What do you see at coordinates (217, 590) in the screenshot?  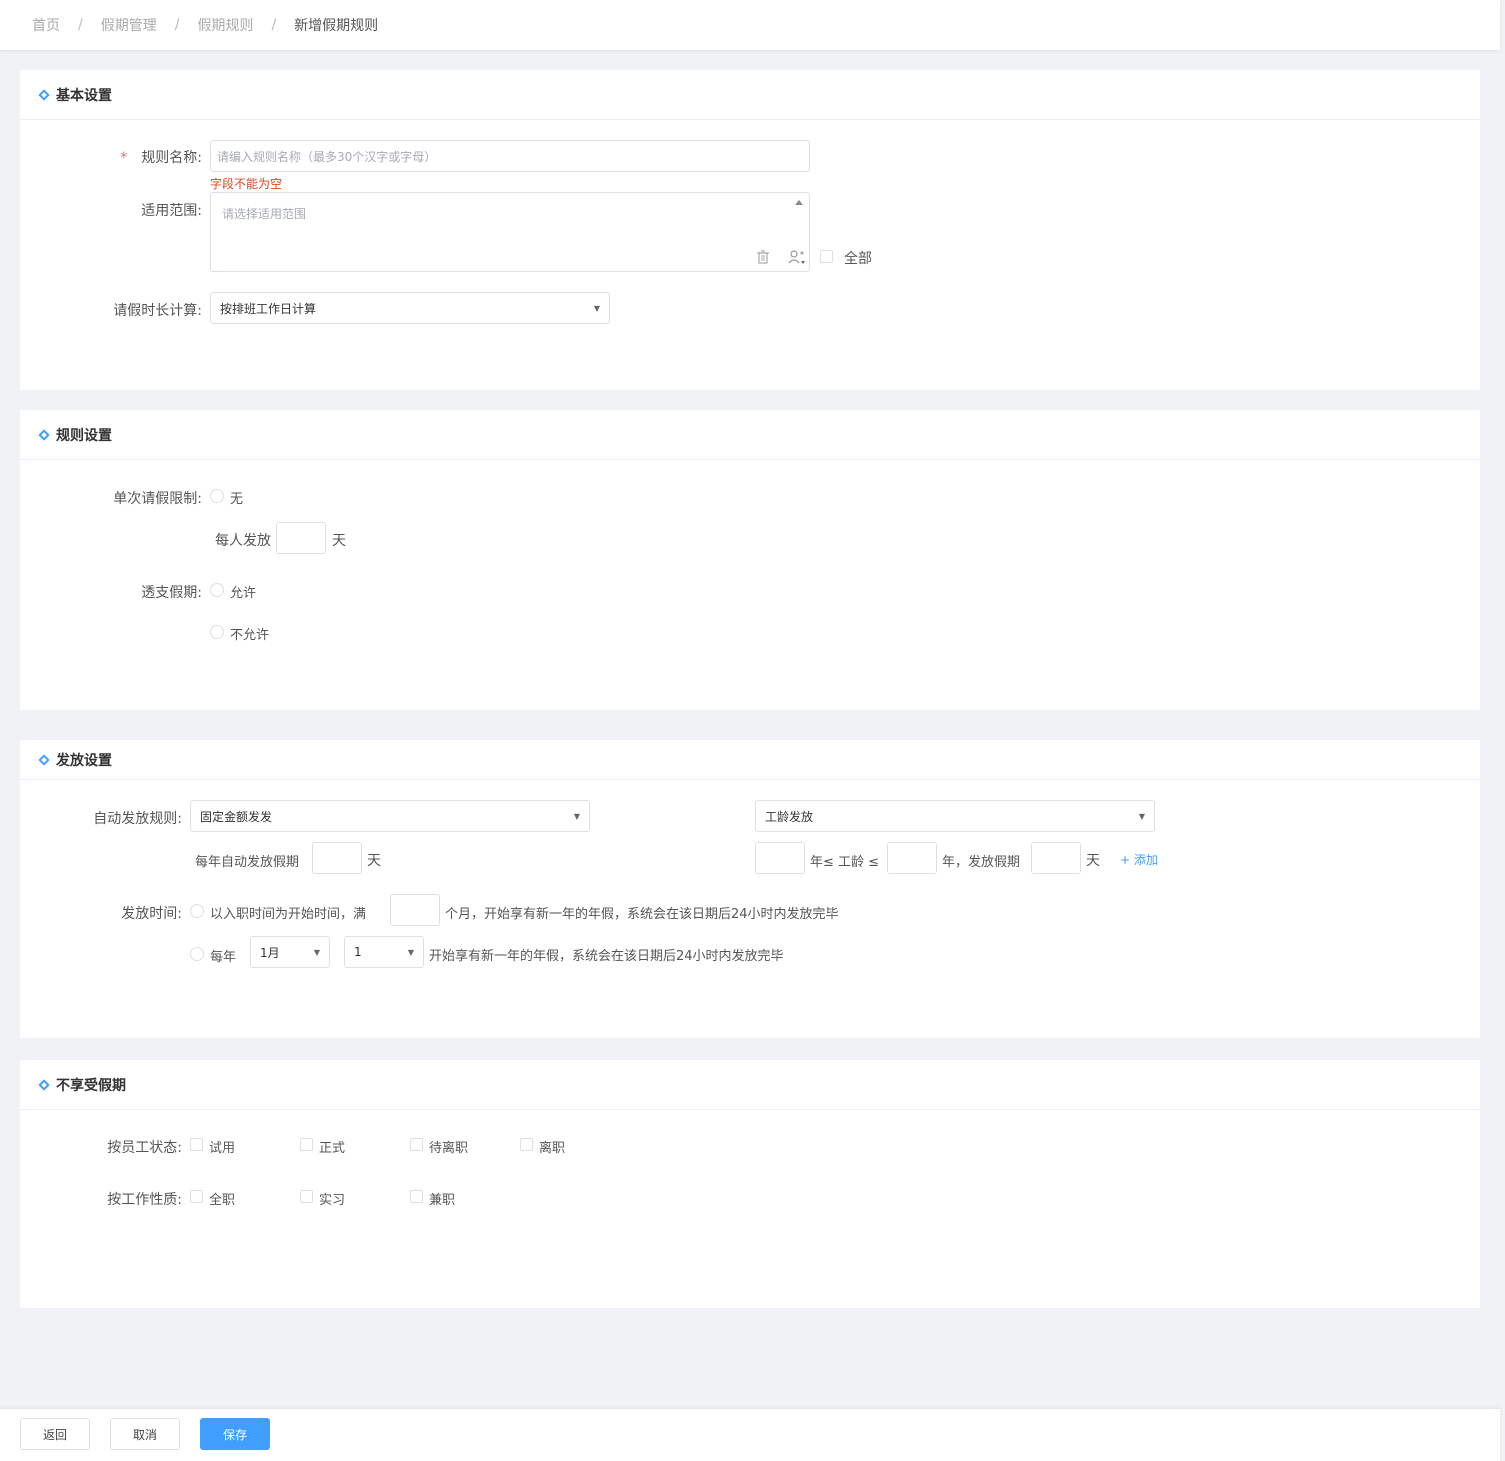 I see `overdraft-allow-radio` at bounding box center [217, 590].